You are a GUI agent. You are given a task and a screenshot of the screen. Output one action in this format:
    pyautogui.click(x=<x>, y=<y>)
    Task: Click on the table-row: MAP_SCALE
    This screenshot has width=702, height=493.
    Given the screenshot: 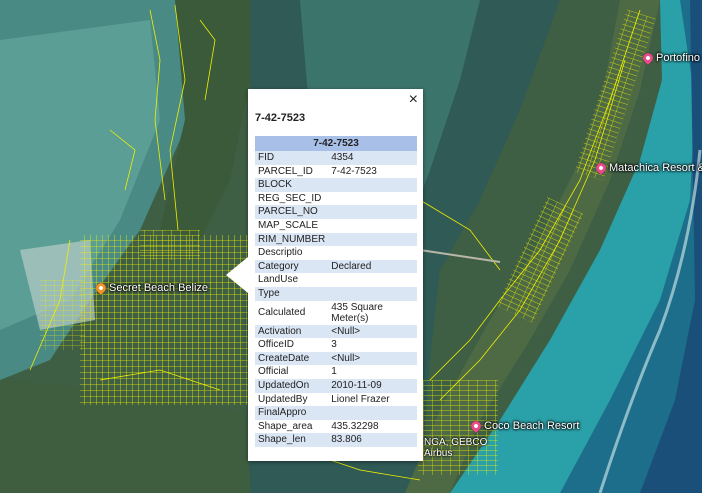 What is the action you would take?
    pyautogui.click(x=336, y=225)
    